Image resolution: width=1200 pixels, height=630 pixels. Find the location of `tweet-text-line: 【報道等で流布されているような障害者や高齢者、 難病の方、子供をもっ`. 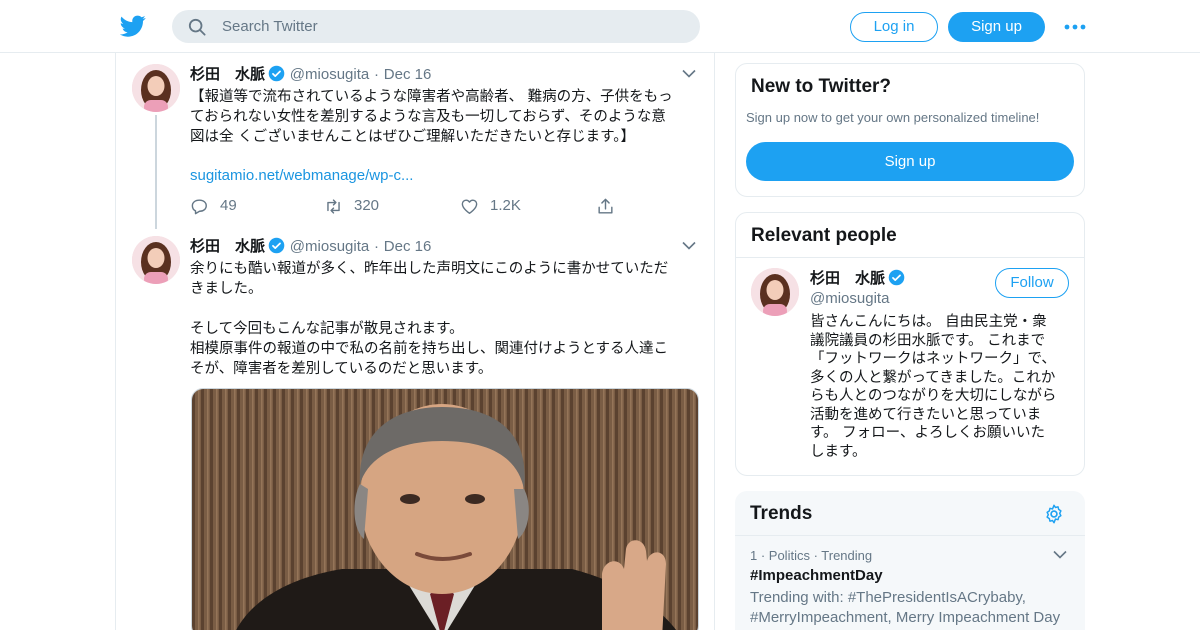

tweet-text-line: 【報道等で流布されているような障害者や高齢者、 難病の方、子供をもっ is located at coordinates (431, 97).